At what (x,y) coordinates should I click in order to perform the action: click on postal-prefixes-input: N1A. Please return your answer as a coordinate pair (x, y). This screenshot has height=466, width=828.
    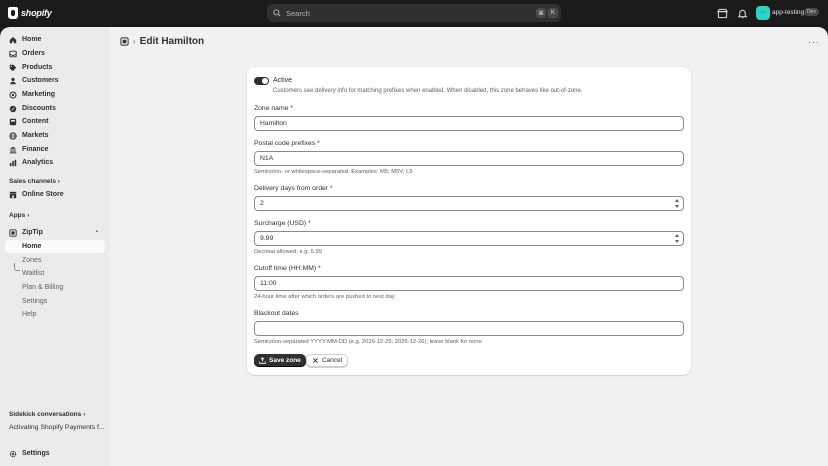
    Looking at the image, I should click on (469, 158).